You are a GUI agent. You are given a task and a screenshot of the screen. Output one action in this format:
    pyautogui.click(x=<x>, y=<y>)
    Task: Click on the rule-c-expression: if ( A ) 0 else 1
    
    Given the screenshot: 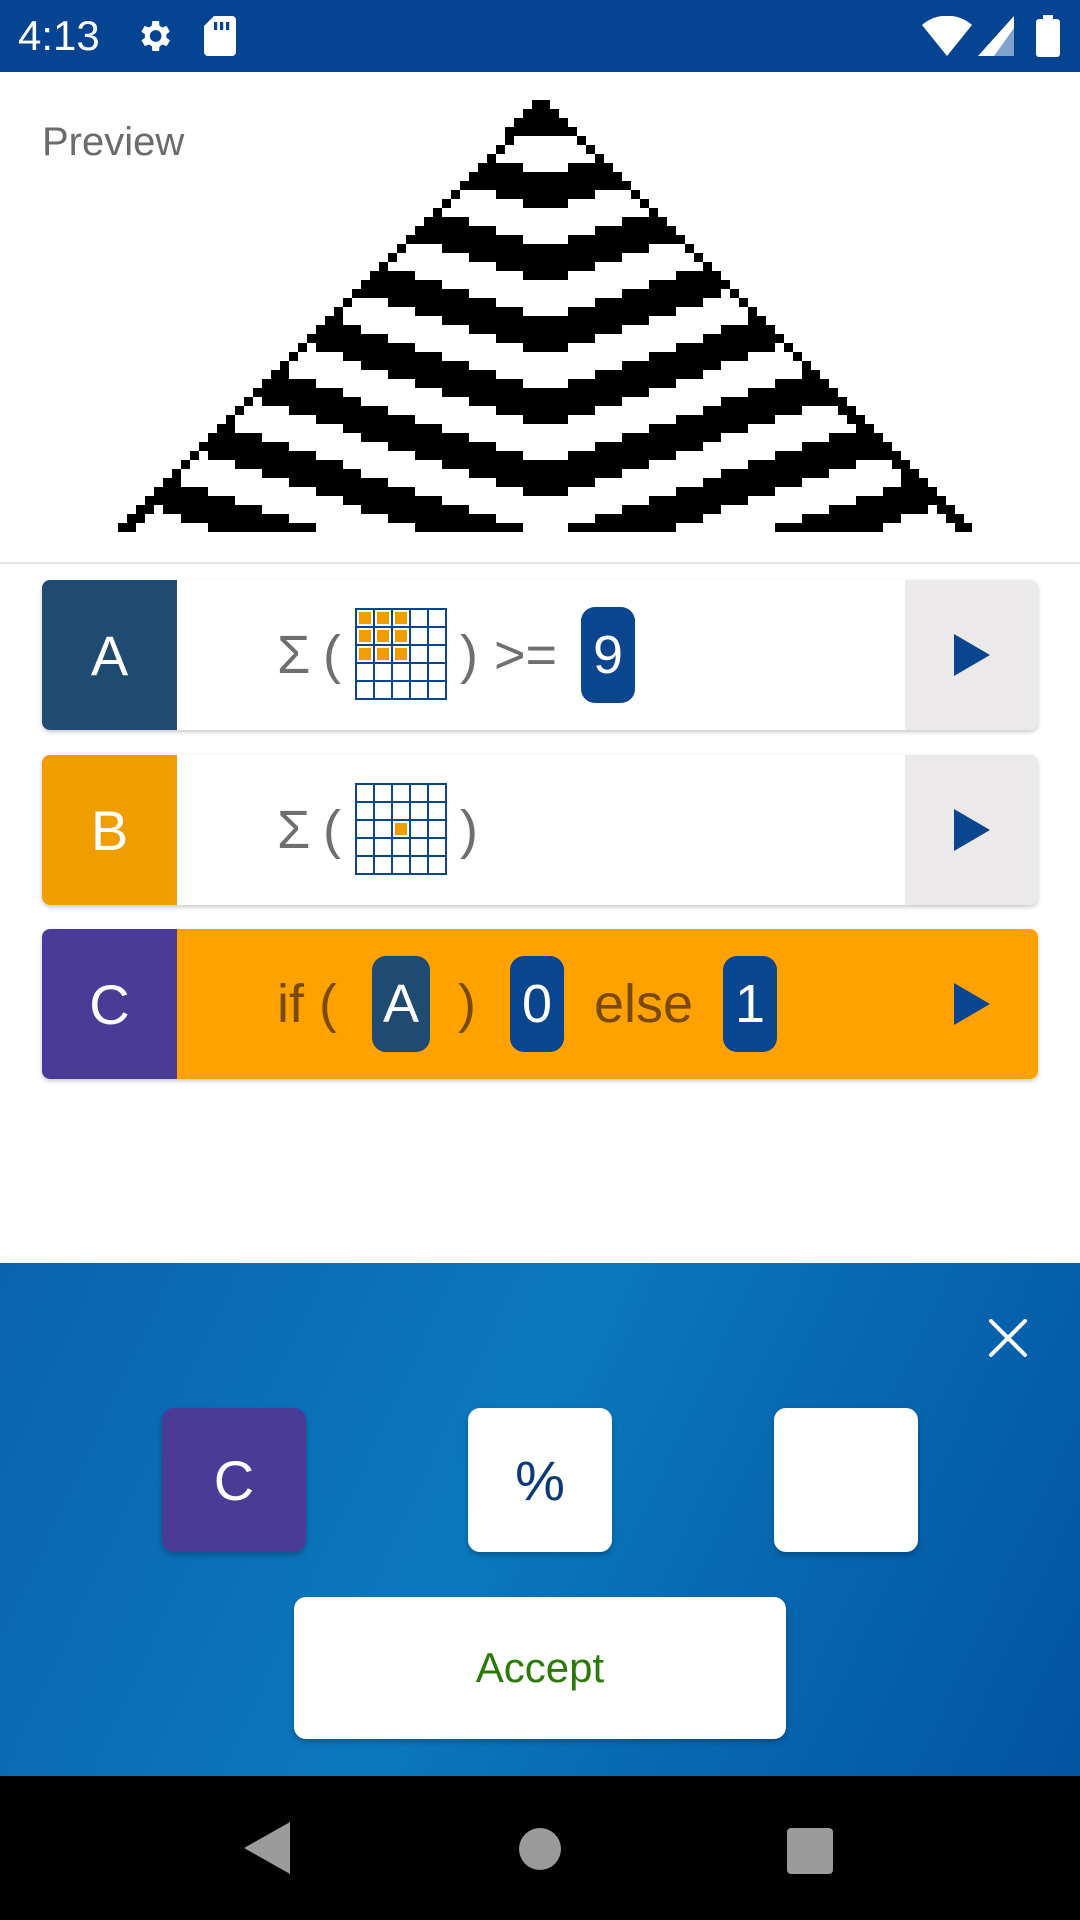 What is the action you would take?
    pyautogui.click(x=541, y=1004)
    